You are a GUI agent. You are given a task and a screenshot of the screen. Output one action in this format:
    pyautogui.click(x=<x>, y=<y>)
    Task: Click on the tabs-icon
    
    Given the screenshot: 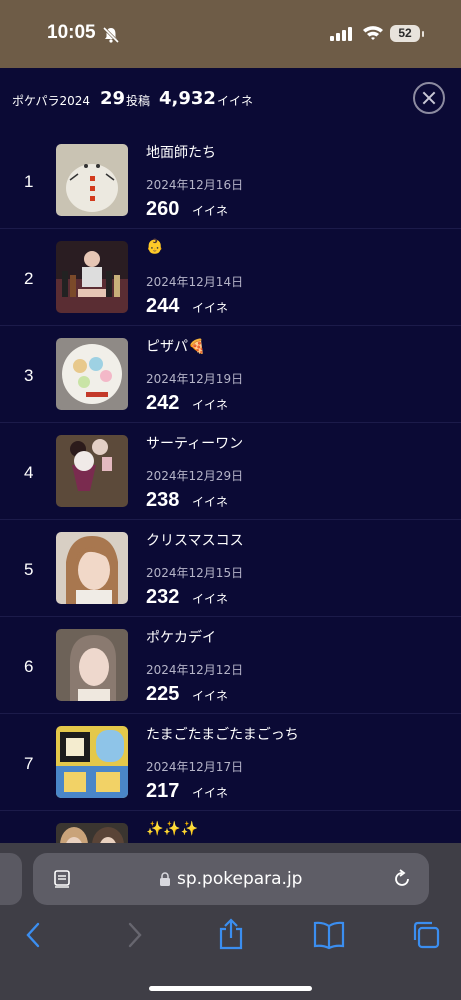 What is the action you would take?
    pyautogui.click(x=426, y=935)
    